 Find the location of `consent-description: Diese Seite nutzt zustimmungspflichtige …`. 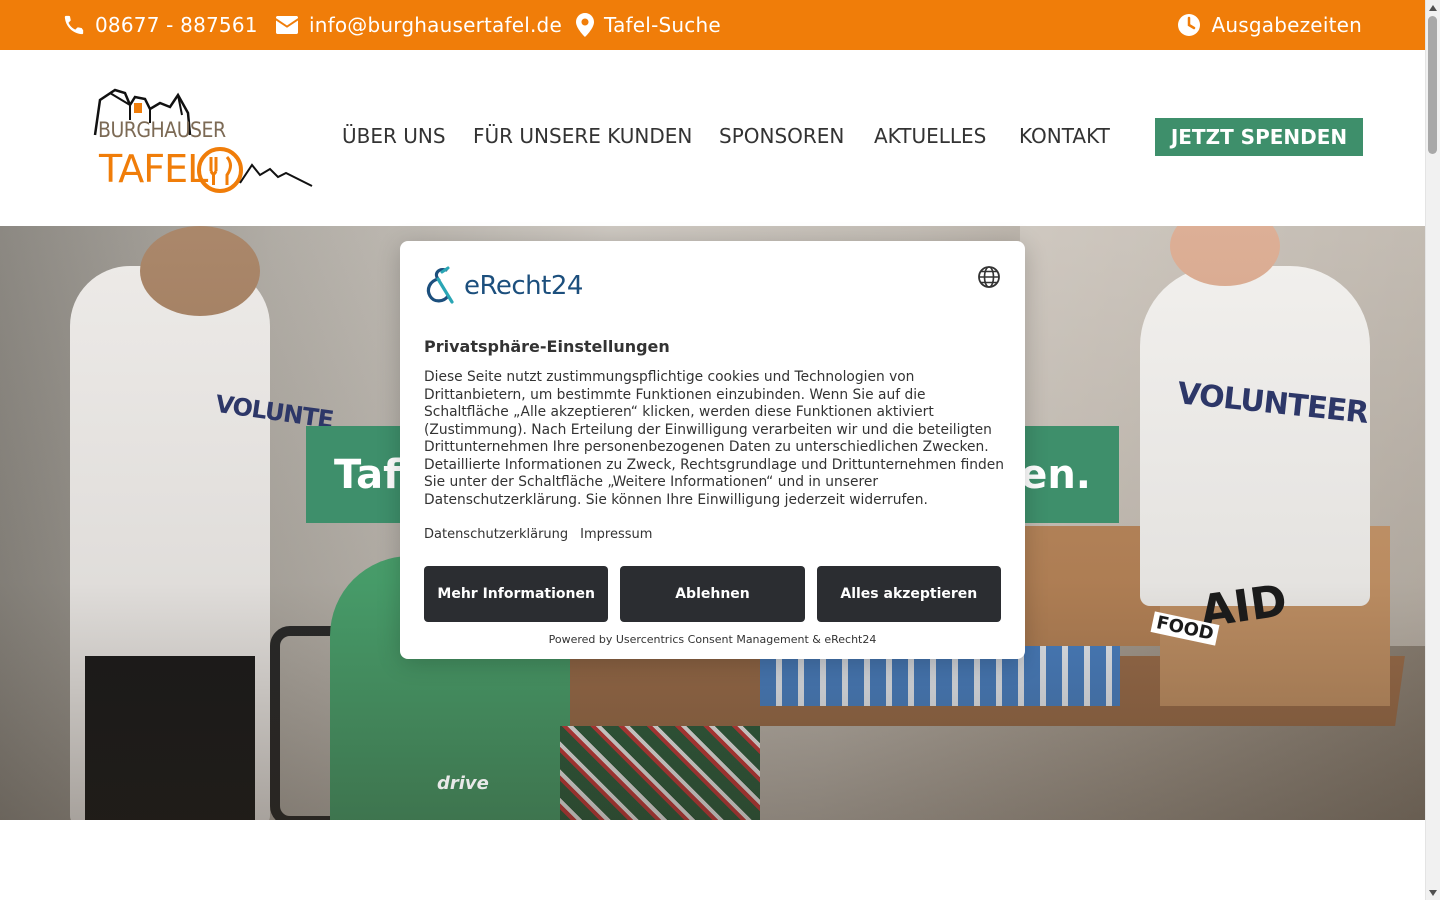

consent-description: Diese Seite nutzt zustimmungspflichtige … is located at coordinates (714, 438).